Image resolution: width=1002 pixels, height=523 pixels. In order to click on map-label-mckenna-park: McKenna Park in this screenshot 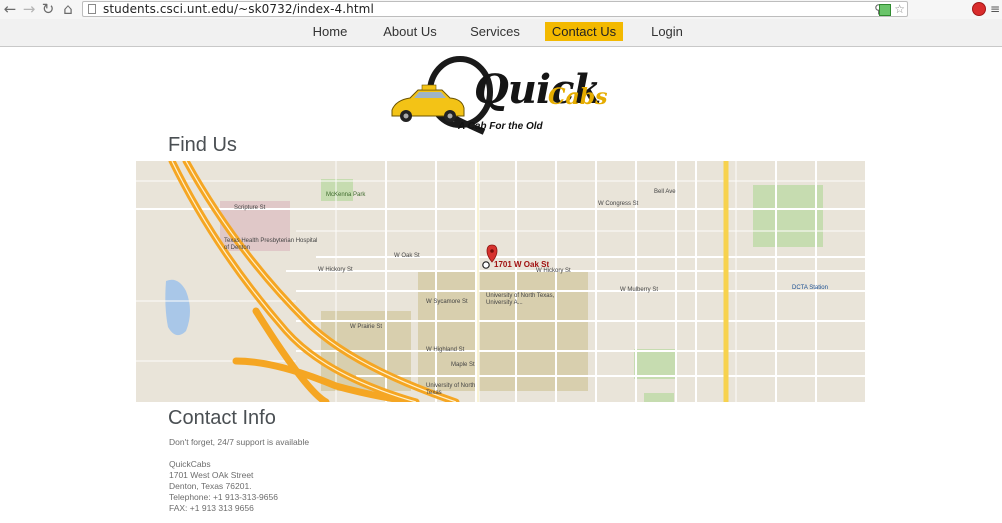, I will do `click(346, 195)`.